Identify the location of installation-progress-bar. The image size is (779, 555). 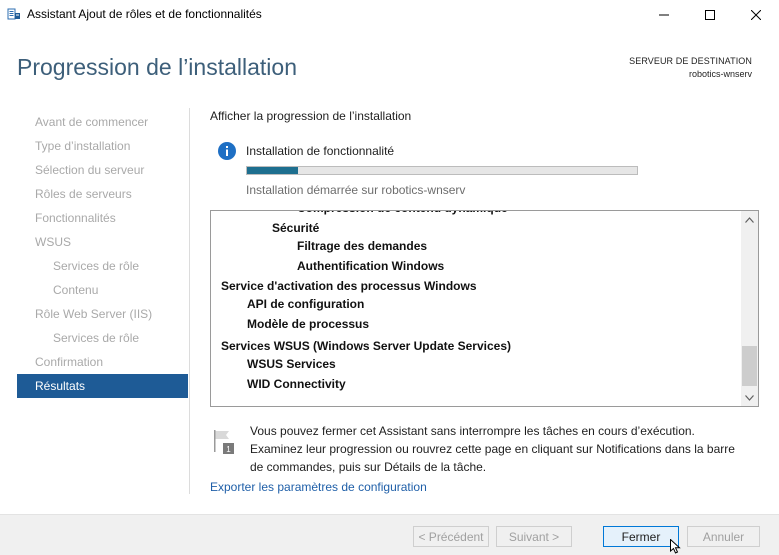
(442, 170).